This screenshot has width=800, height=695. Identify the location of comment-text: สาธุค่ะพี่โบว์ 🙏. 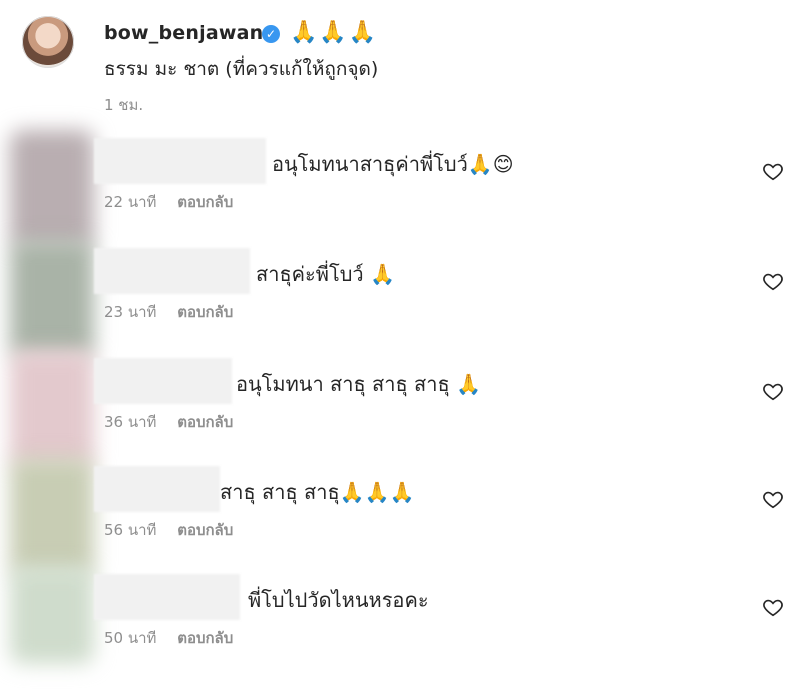
(325, 274).